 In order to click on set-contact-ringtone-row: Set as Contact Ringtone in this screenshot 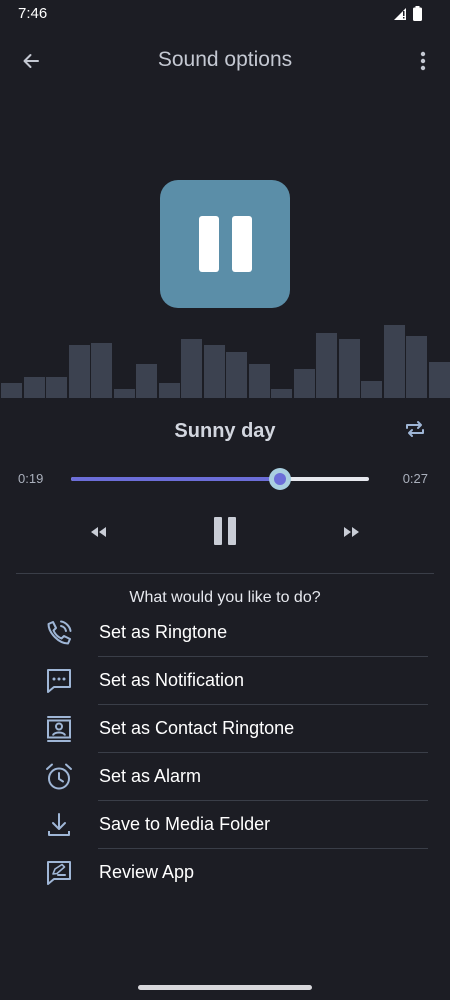, I will do `click(225, 729)`.